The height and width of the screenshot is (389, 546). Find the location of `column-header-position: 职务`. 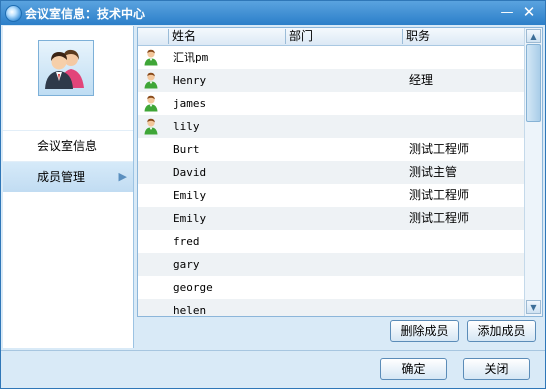

column-header-position: 职务 is located at coordinates (462, 36).